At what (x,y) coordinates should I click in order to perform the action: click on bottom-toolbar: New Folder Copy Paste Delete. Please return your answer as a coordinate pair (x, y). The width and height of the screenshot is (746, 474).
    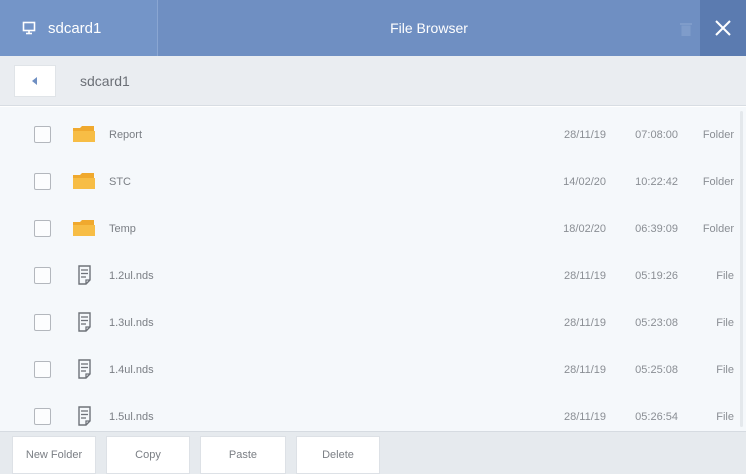
    Looking at the image, I should click on (373, 452).